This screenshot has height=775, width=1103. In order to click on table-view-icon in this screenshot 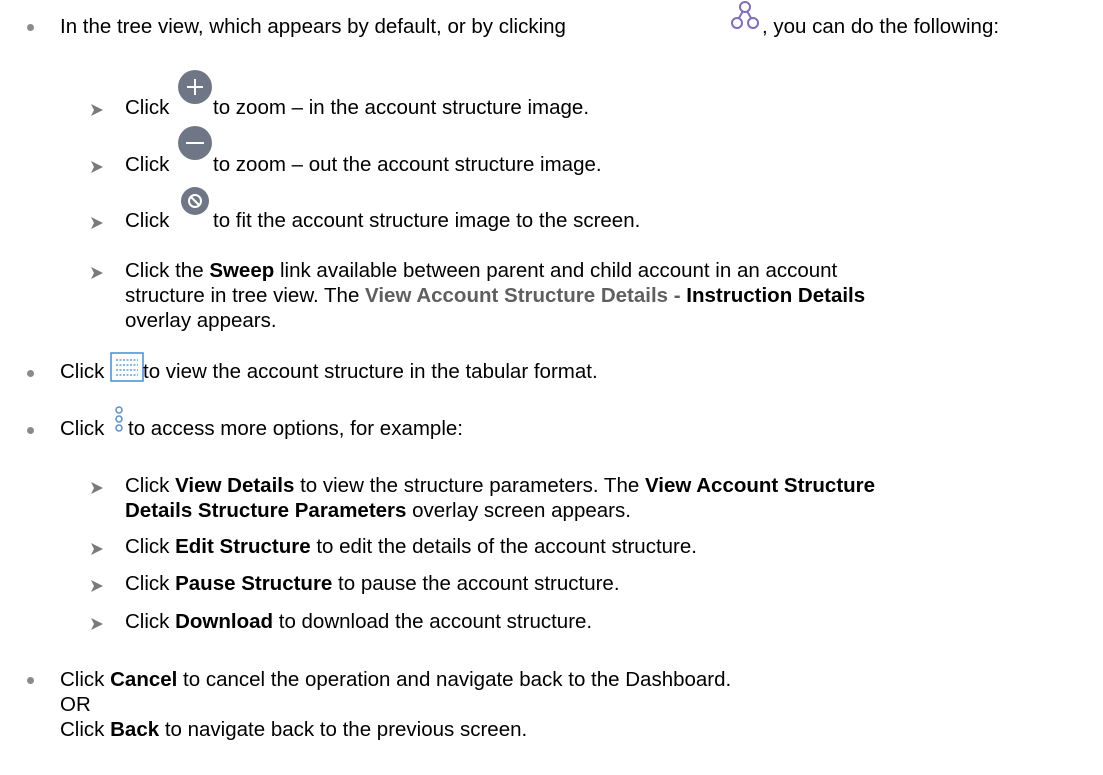, I will do `click(127, 367)`.